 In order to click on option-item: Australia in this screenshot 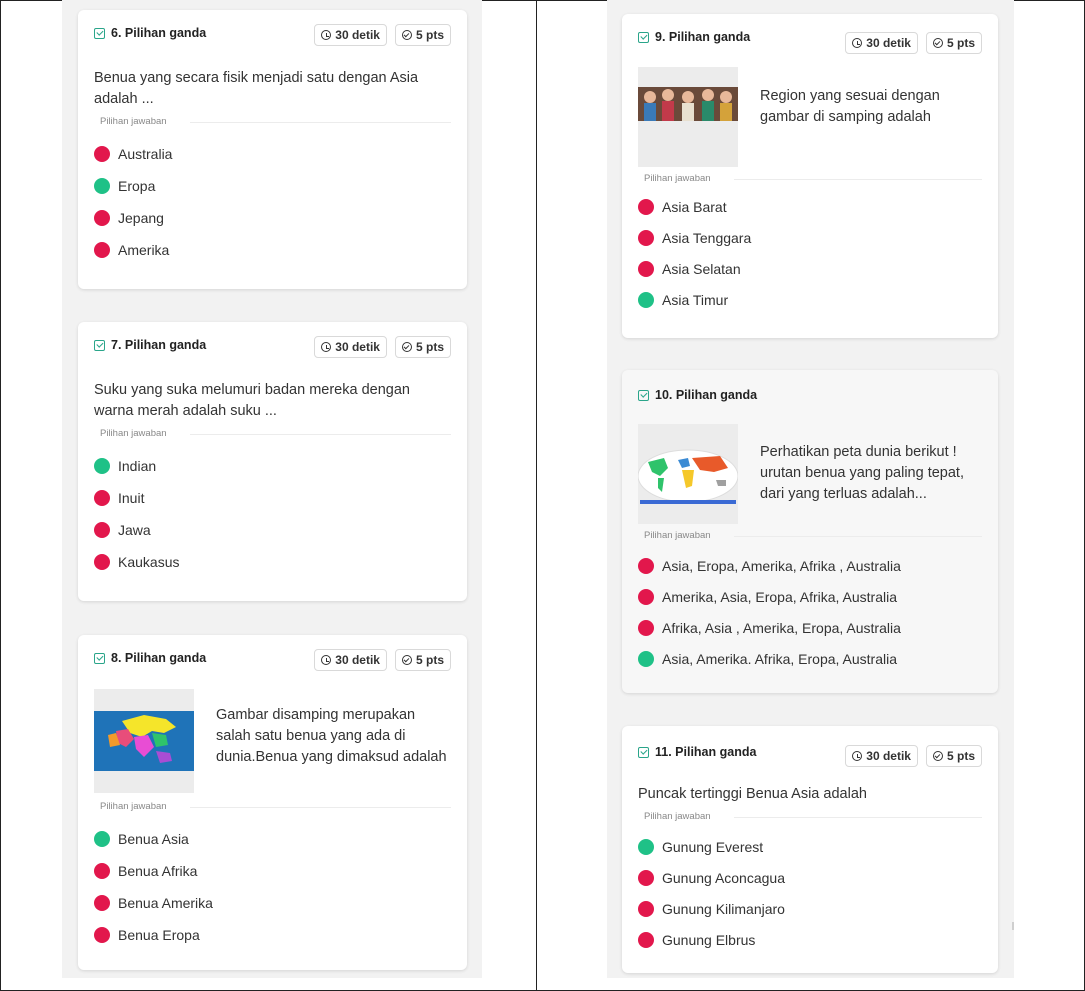, I will do `click(272, 154)`.